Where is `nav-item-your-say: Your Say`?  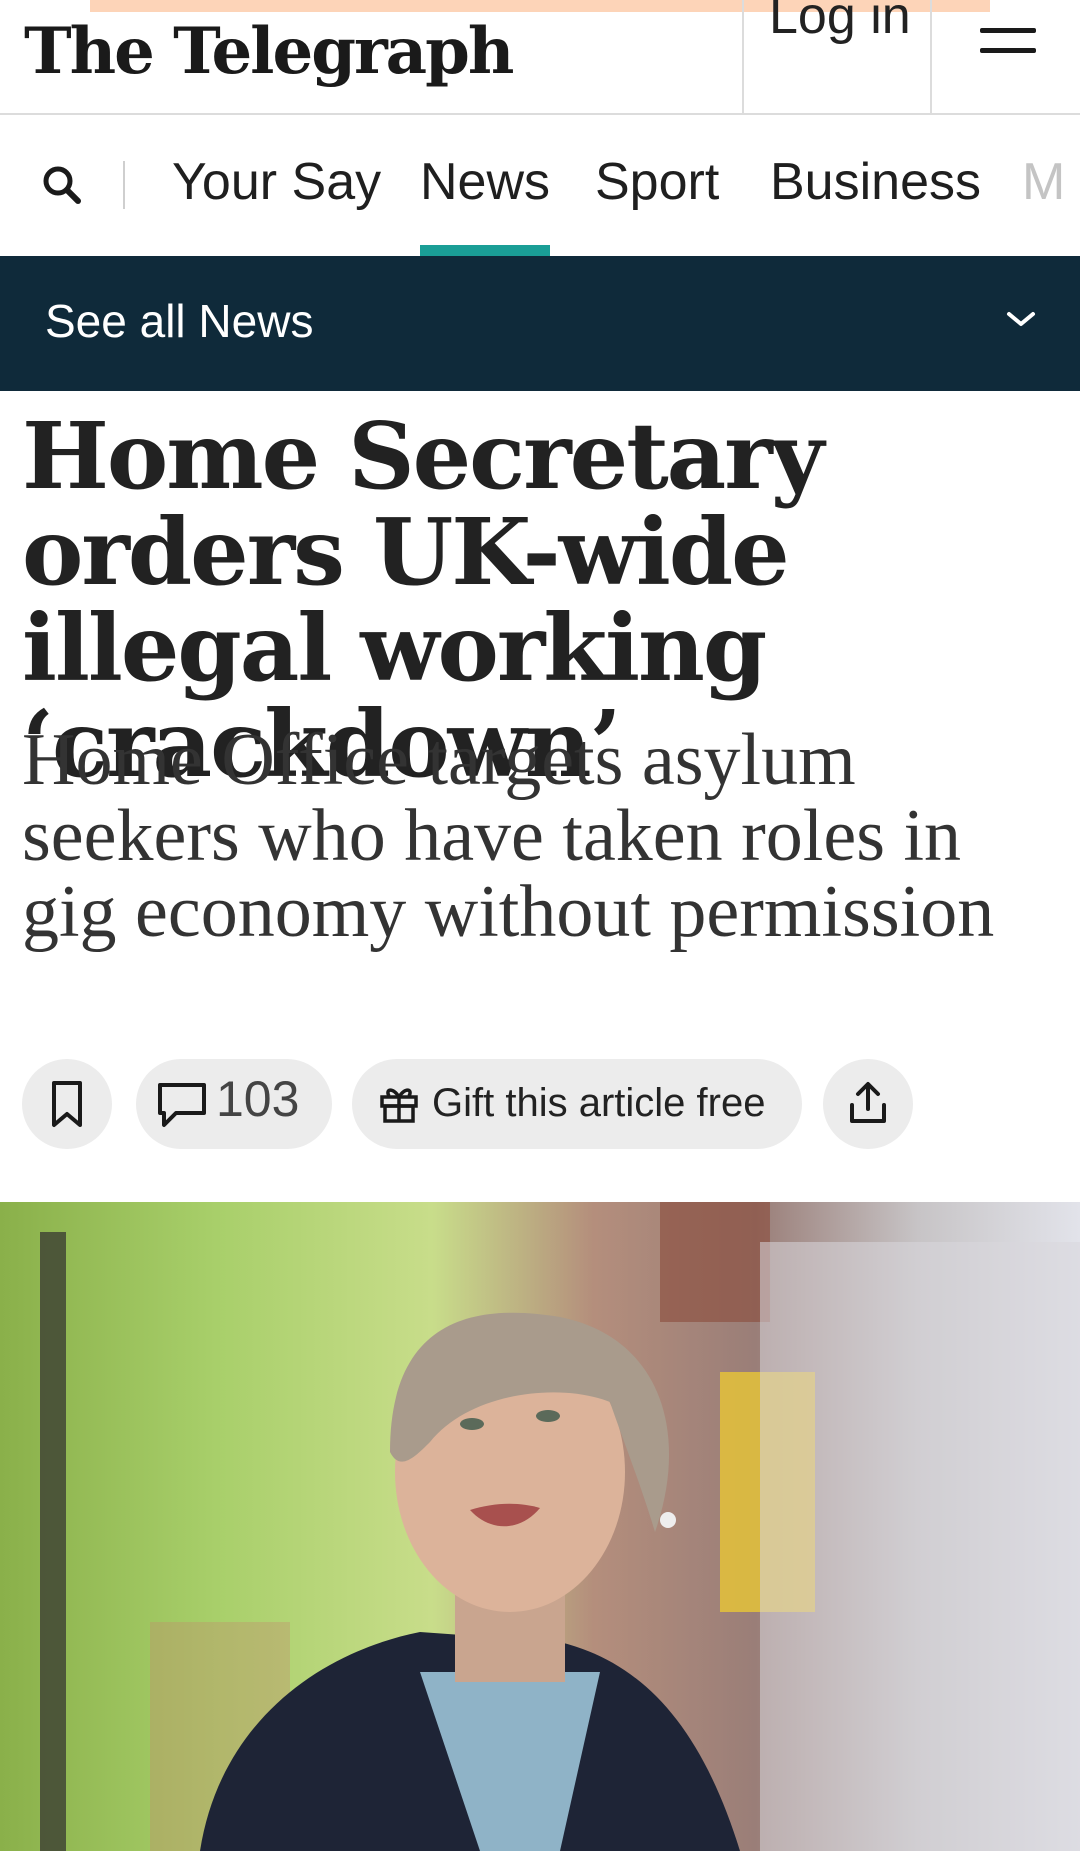 nav-item-your-say: Your Say is located at coordinates (276, 182).